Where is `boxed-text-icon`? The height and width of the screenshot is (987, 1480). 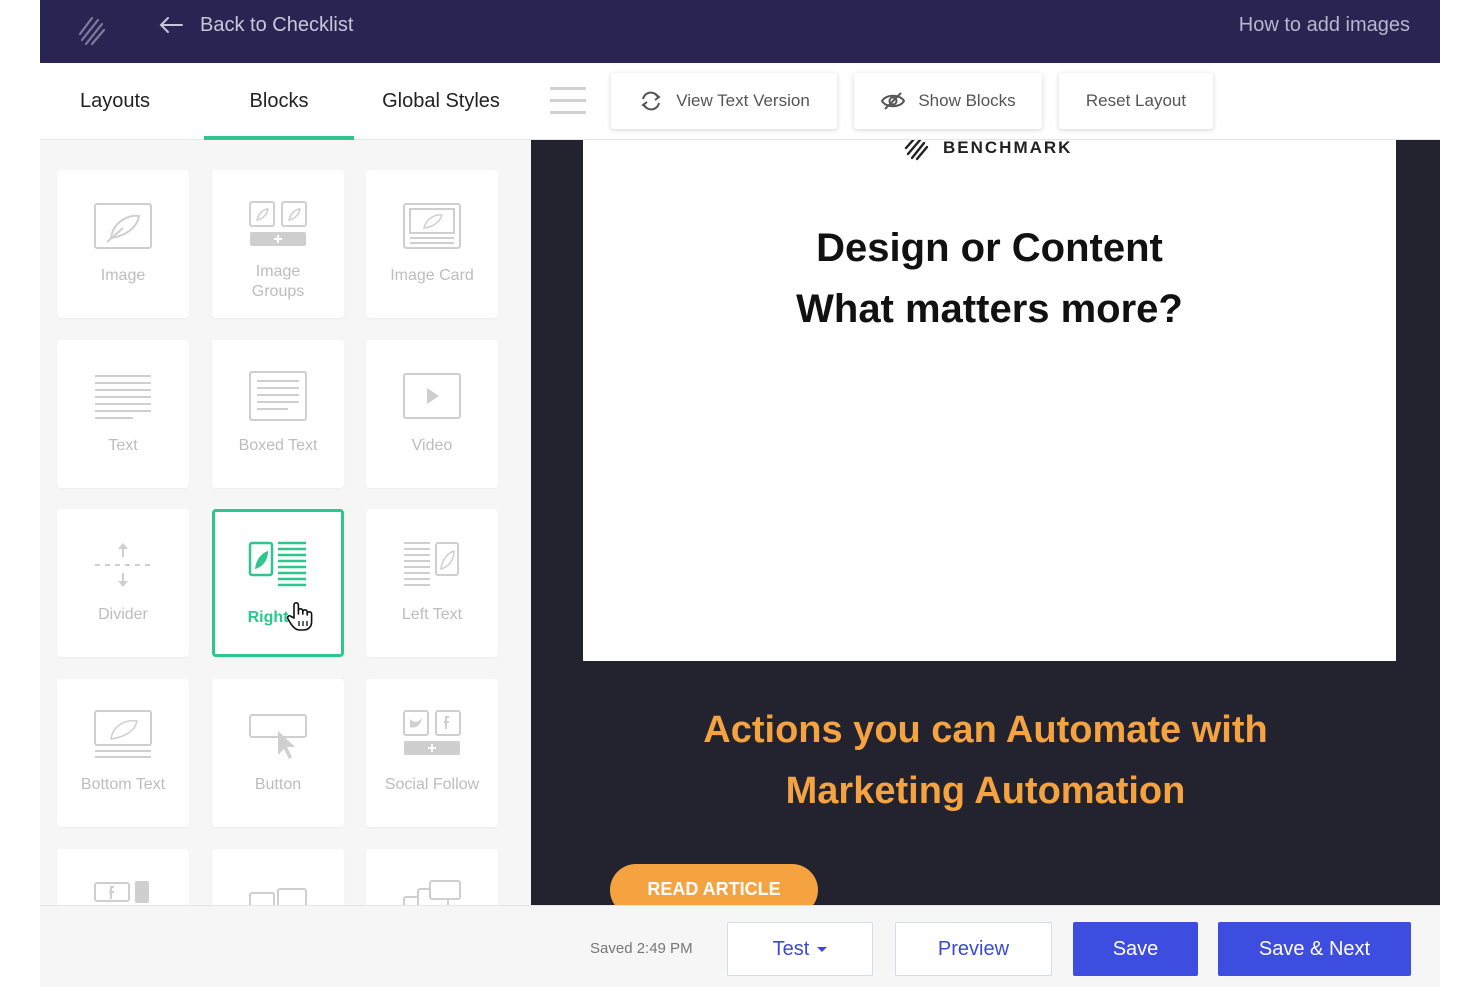
boxed-text-icon is located at coordinates (278, 396).